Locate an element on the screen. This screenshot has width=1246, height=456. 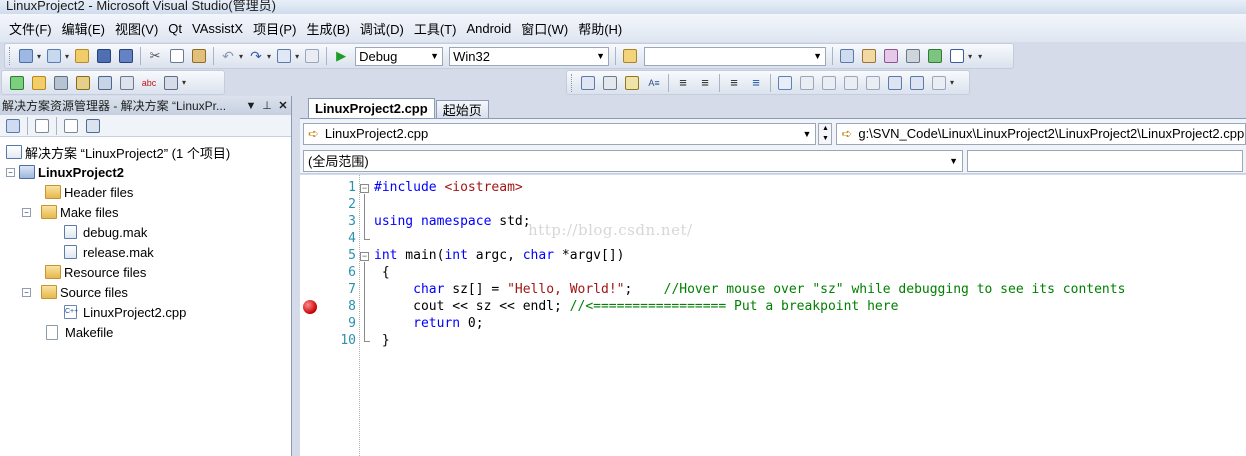
uncomment-icon: ≡ is located at coordinates (756, 83).